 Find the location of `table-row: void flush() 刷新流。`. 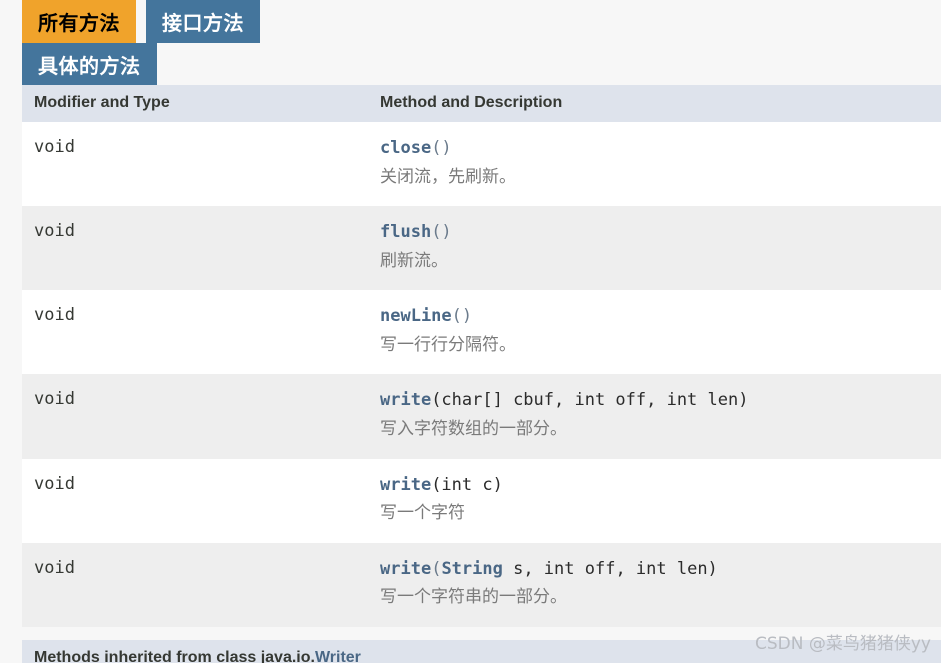

table-row: void flush() 刷新流。 is located at coordinates (481, 248).